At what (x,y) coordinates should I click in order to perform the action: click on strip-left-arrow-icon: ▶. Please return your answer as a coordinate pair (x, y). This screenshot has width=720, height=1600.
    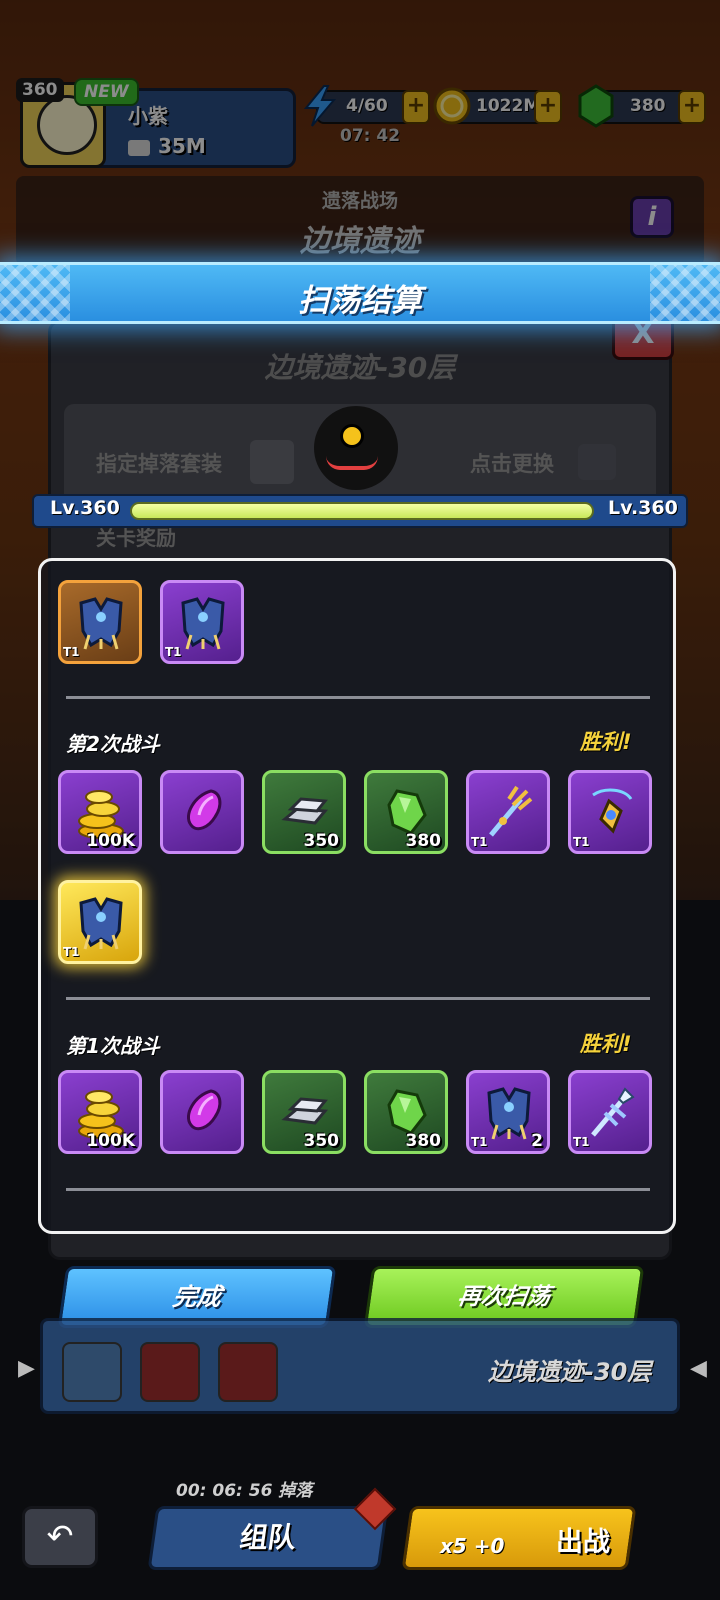
    Looking at the image, I should click on (26, 1368).